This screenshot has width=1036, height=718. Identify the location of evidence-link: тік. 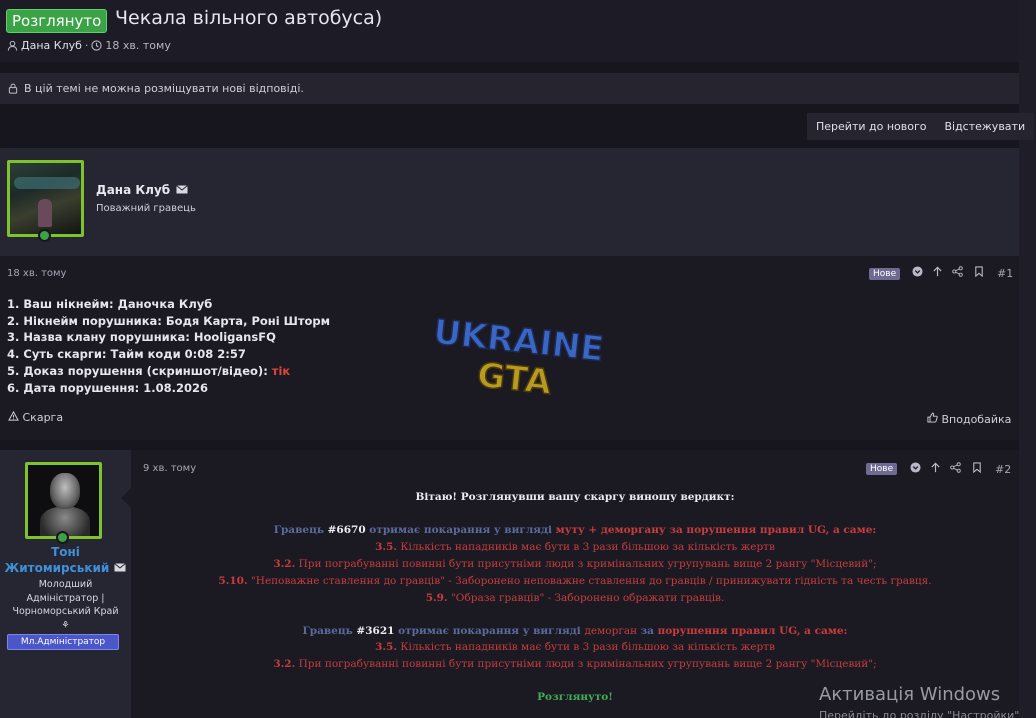
(281, 371).